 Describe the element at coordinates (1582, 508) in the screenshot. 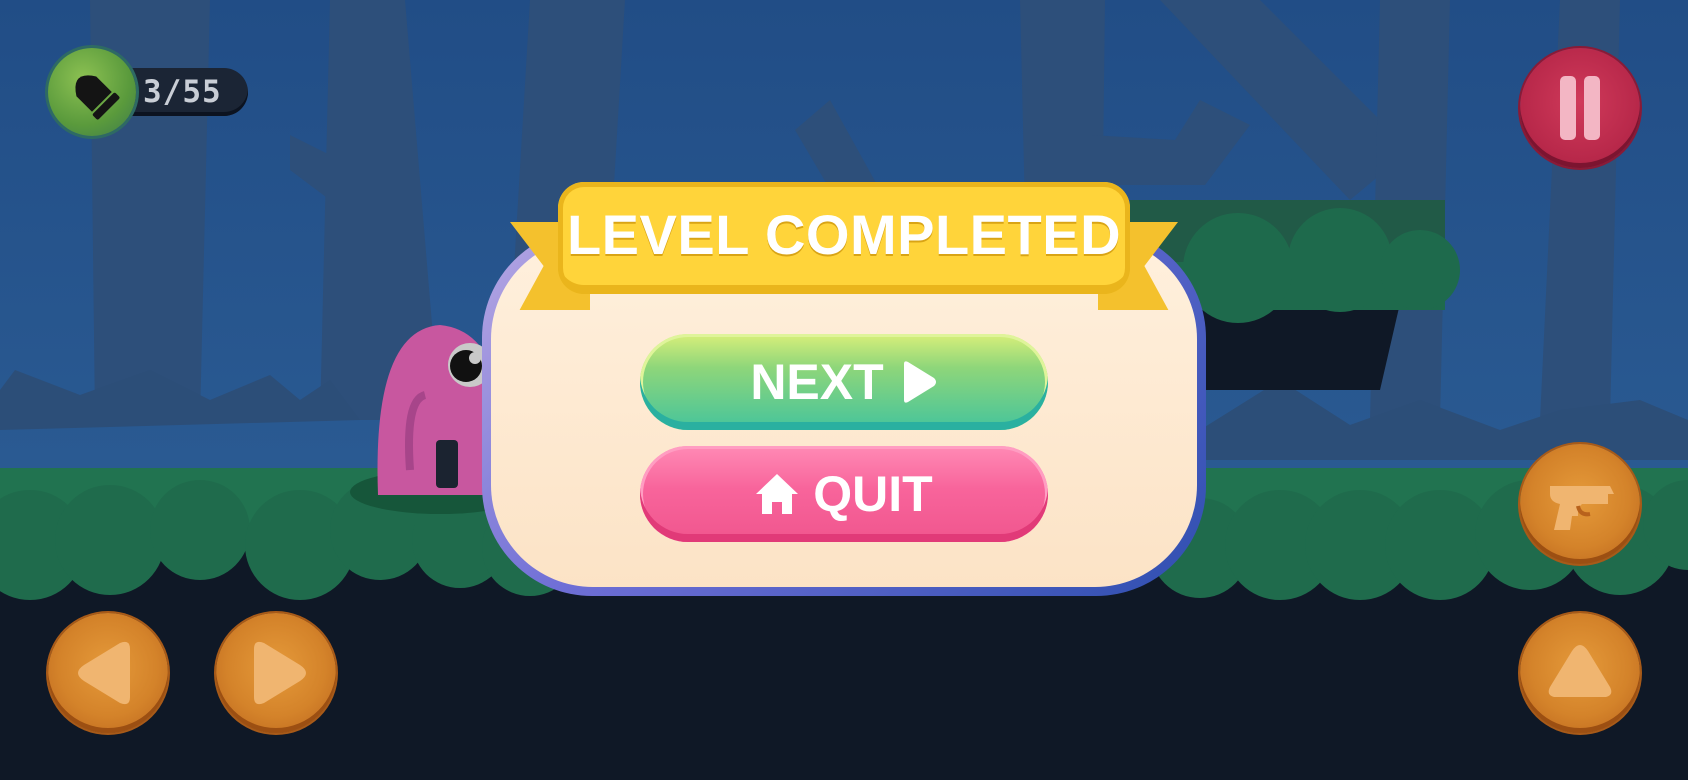

I see `gun-icon` at that location.